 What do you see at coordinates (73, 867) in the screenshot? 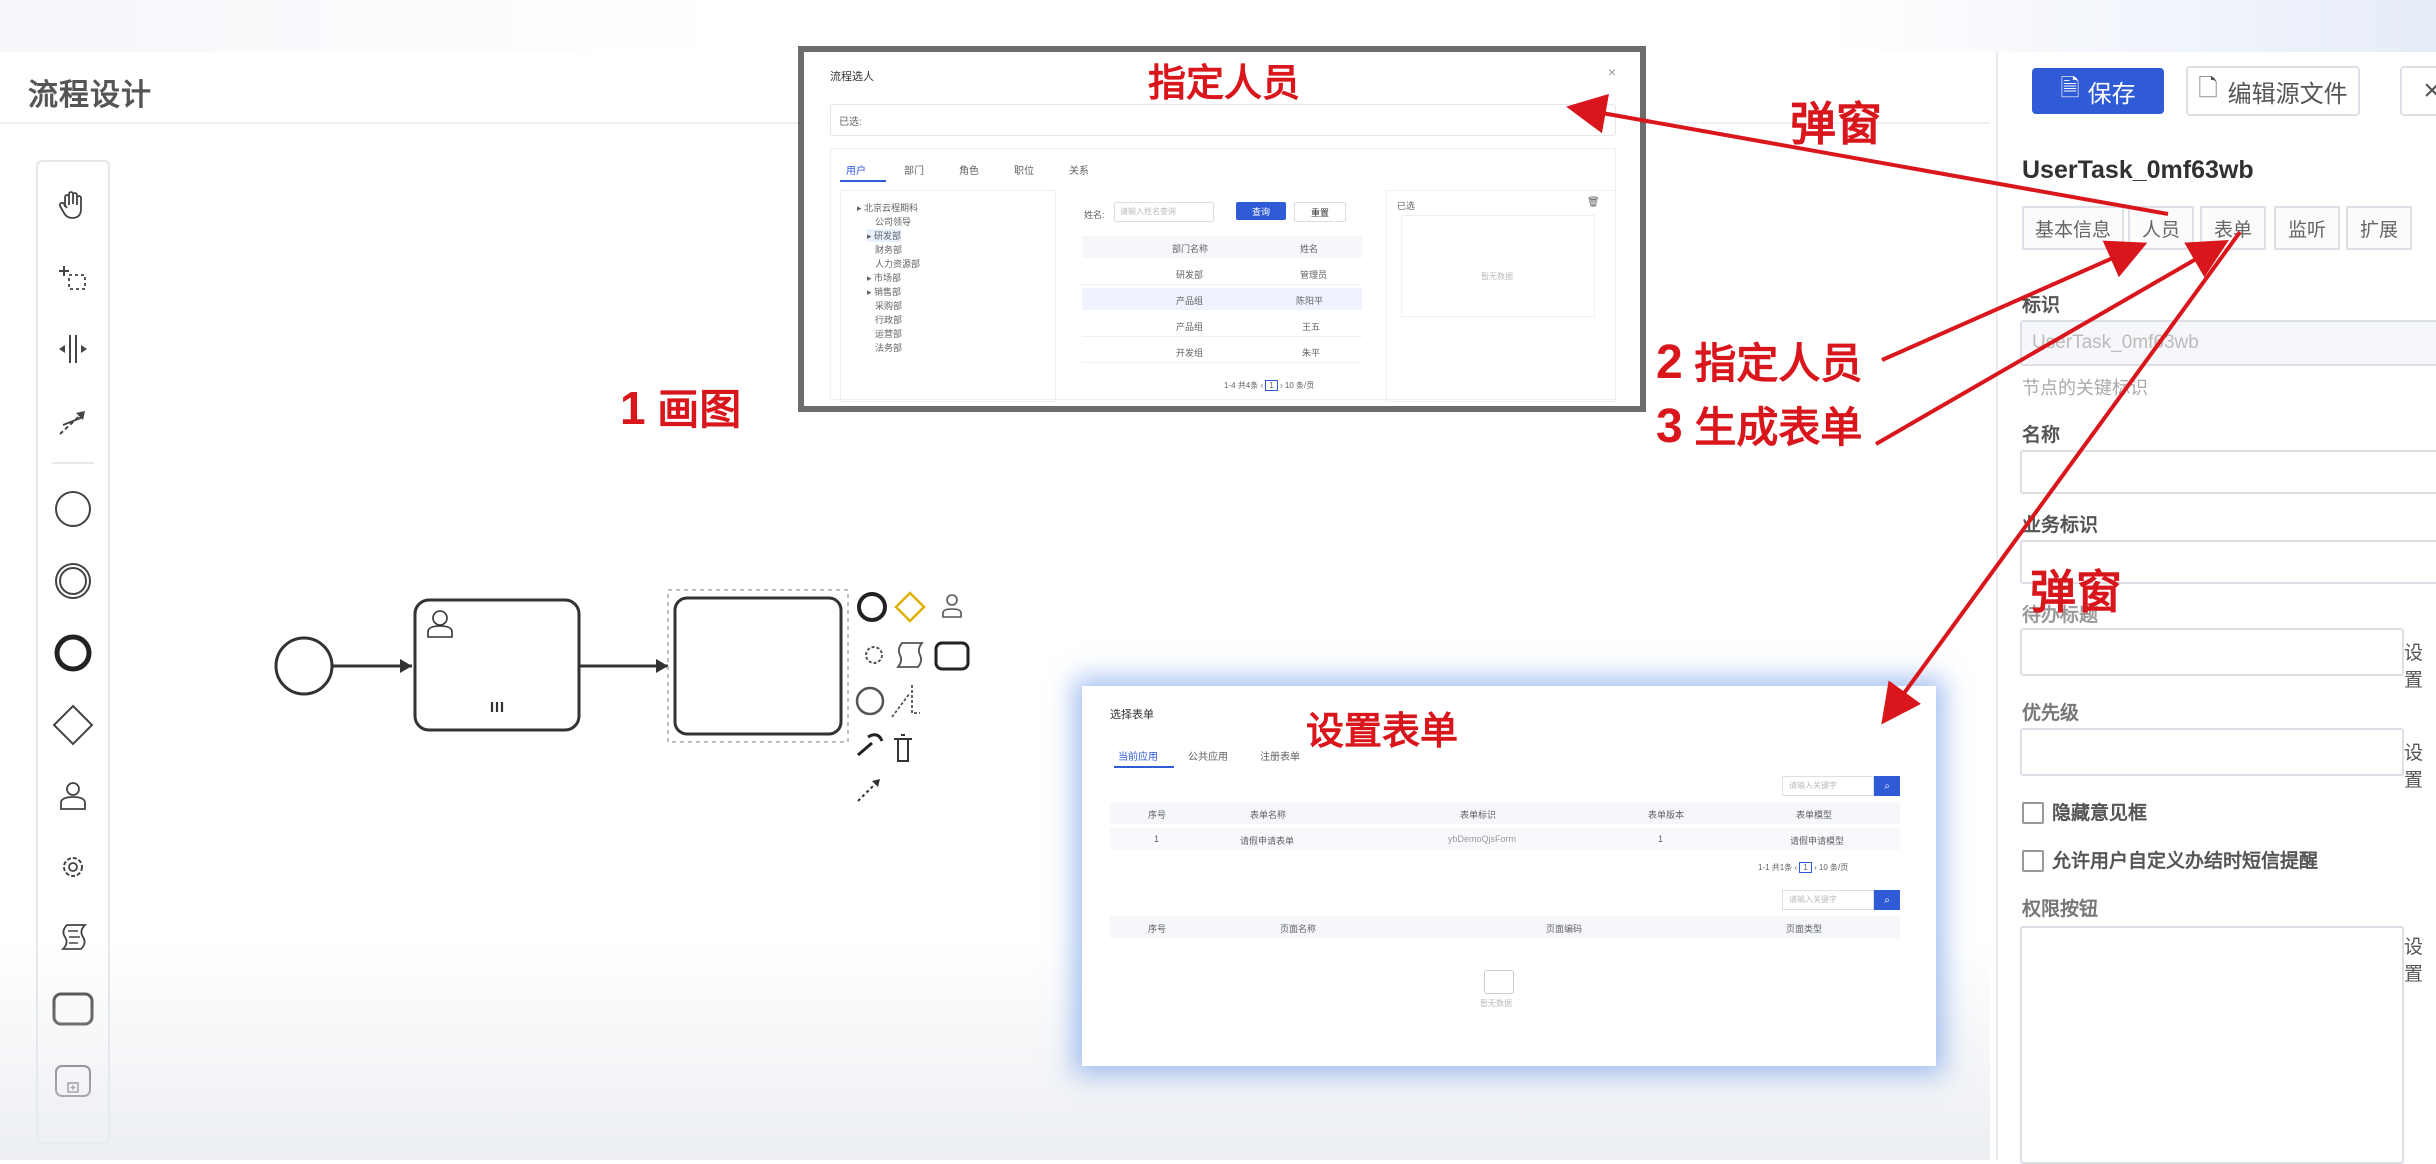
I see `service-task-icon` at bounding box center [73, 867].